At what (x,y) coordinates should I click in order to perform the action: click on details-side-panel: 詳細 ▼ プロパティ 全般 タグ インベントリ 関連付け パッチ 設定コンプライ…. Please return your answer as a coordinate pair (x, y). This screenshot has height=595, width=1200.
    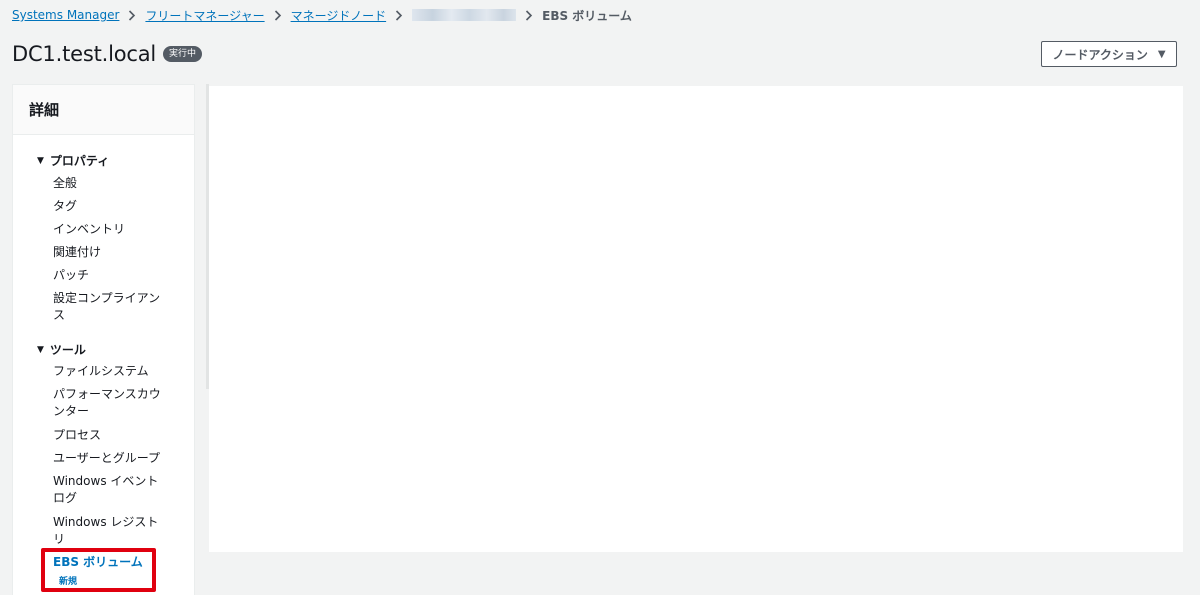
    Looking at the image, I should click on (103, 339).